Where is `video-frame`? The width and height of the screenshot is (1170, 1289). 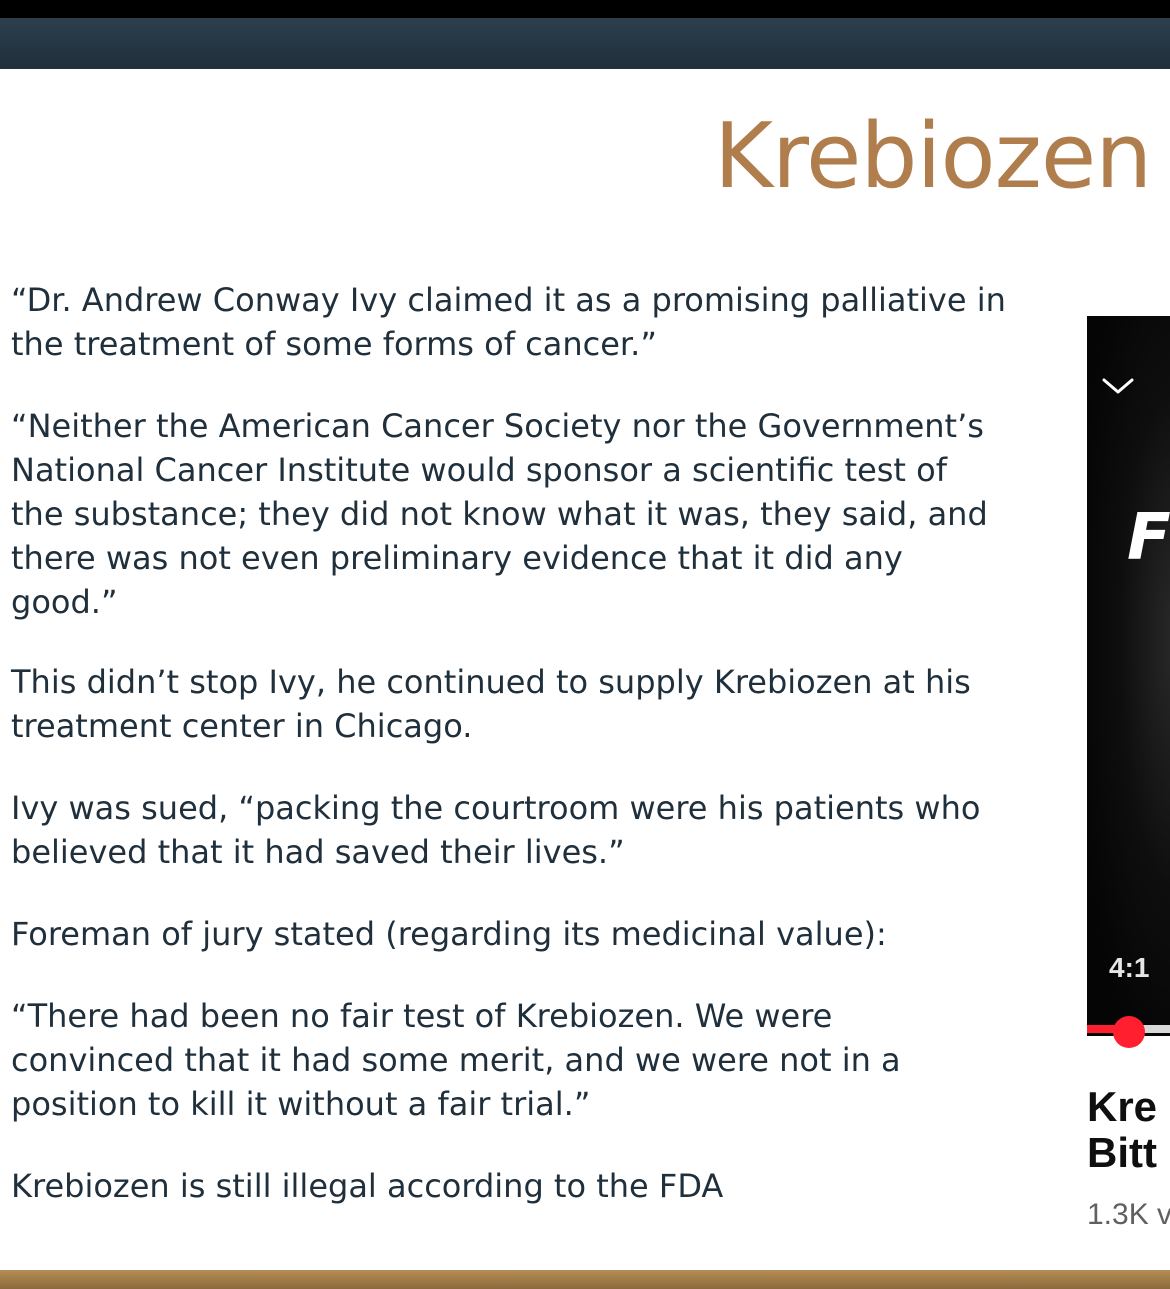
video-frame is located at coordinates (1128, 676).